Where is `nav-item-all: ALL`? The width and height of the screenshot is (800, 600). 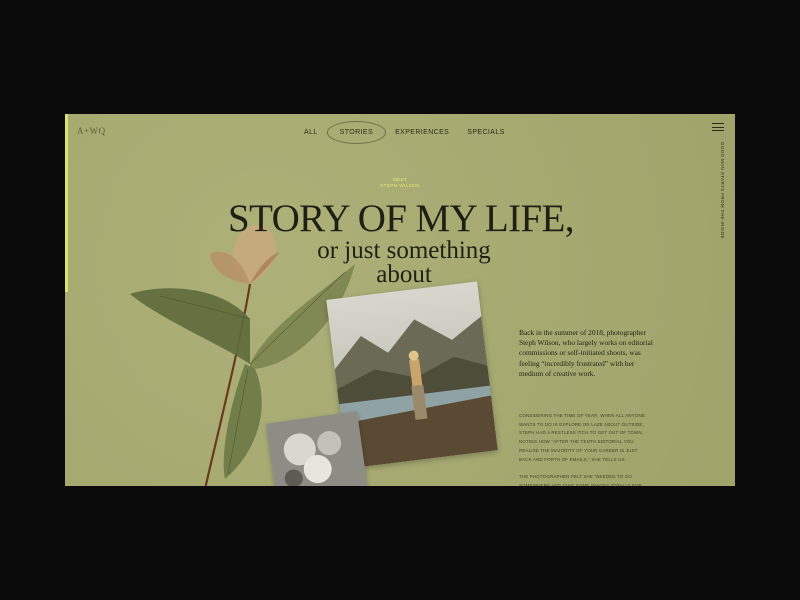 nav-item-all: ALL is located at coordinates (311, 132).